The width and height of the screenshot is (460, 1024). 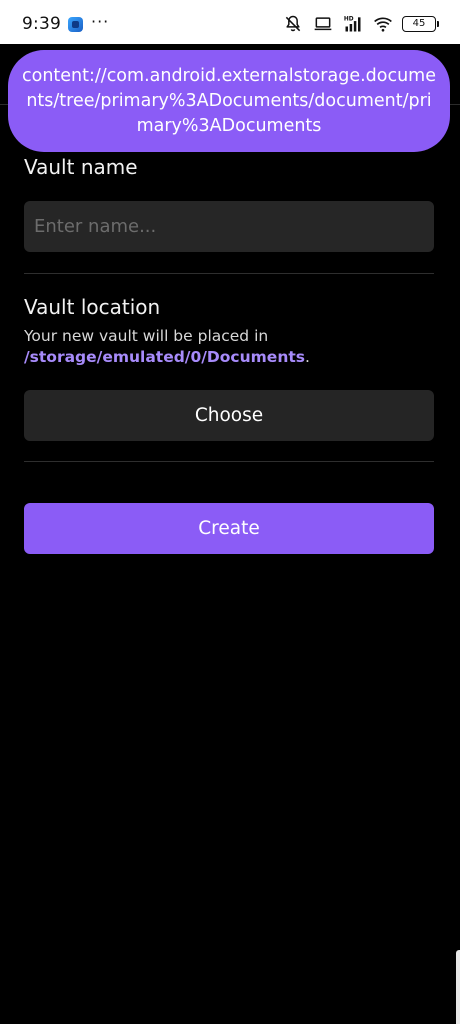 I want to click on svg-text: HD, so click(x=349, y=20).